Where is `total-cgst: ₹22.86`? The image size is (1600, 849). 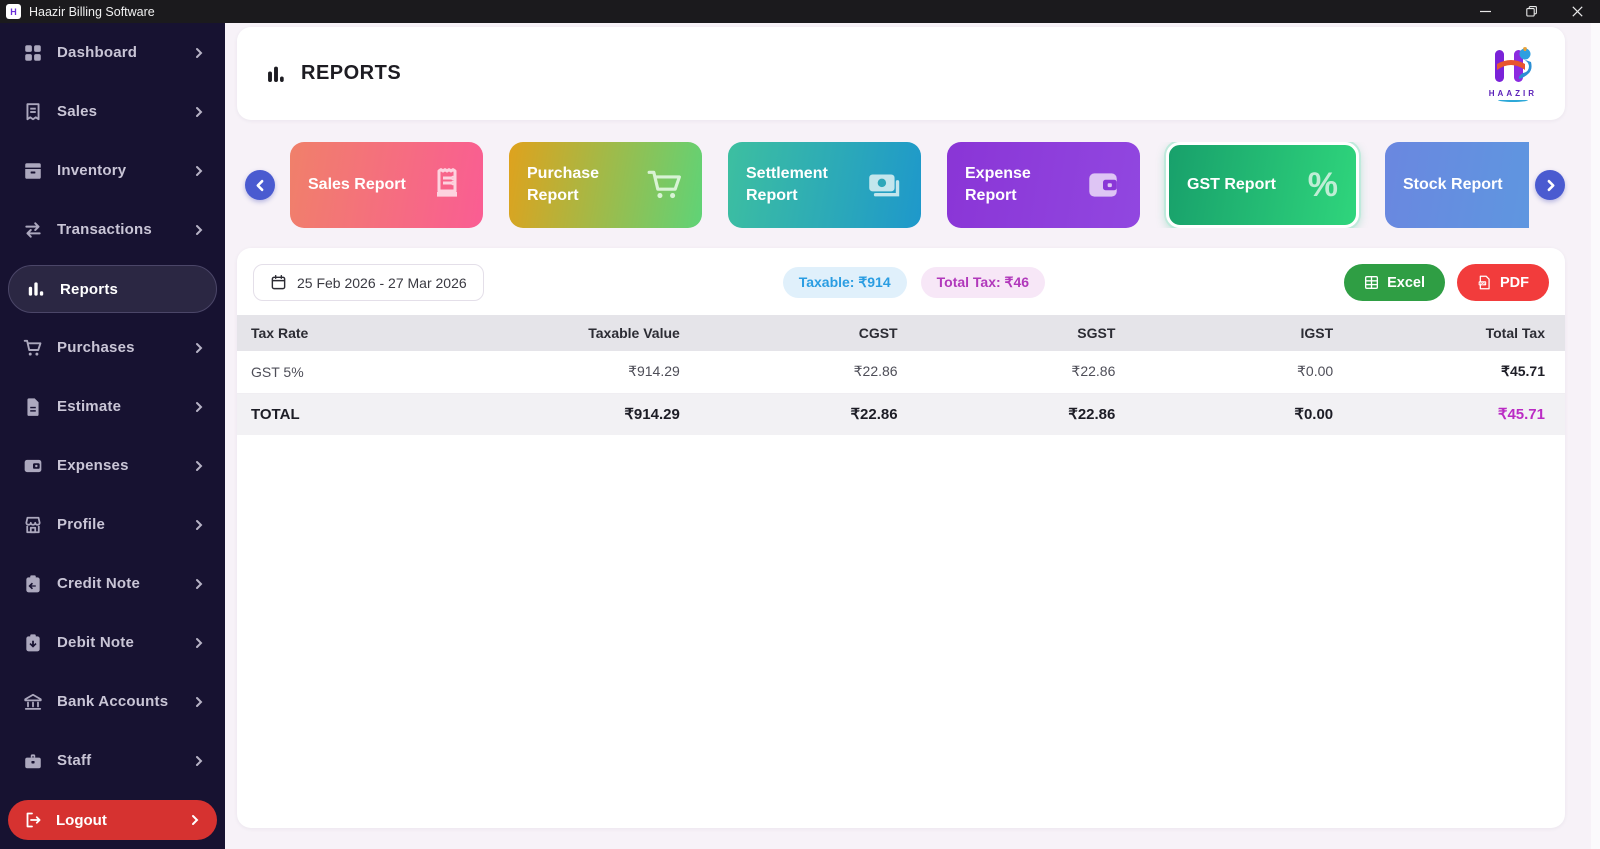 total-cgst: ₹22.86 is located at coordinates (802, 414).